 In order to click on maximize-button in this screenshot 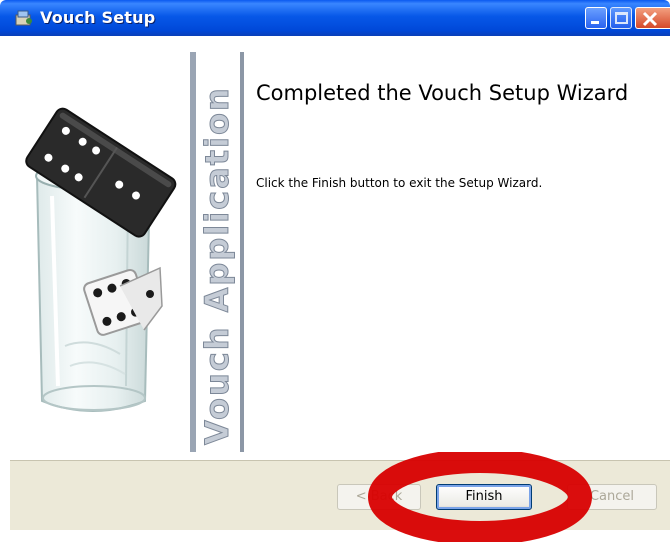, I will do `click(621, 18)`.